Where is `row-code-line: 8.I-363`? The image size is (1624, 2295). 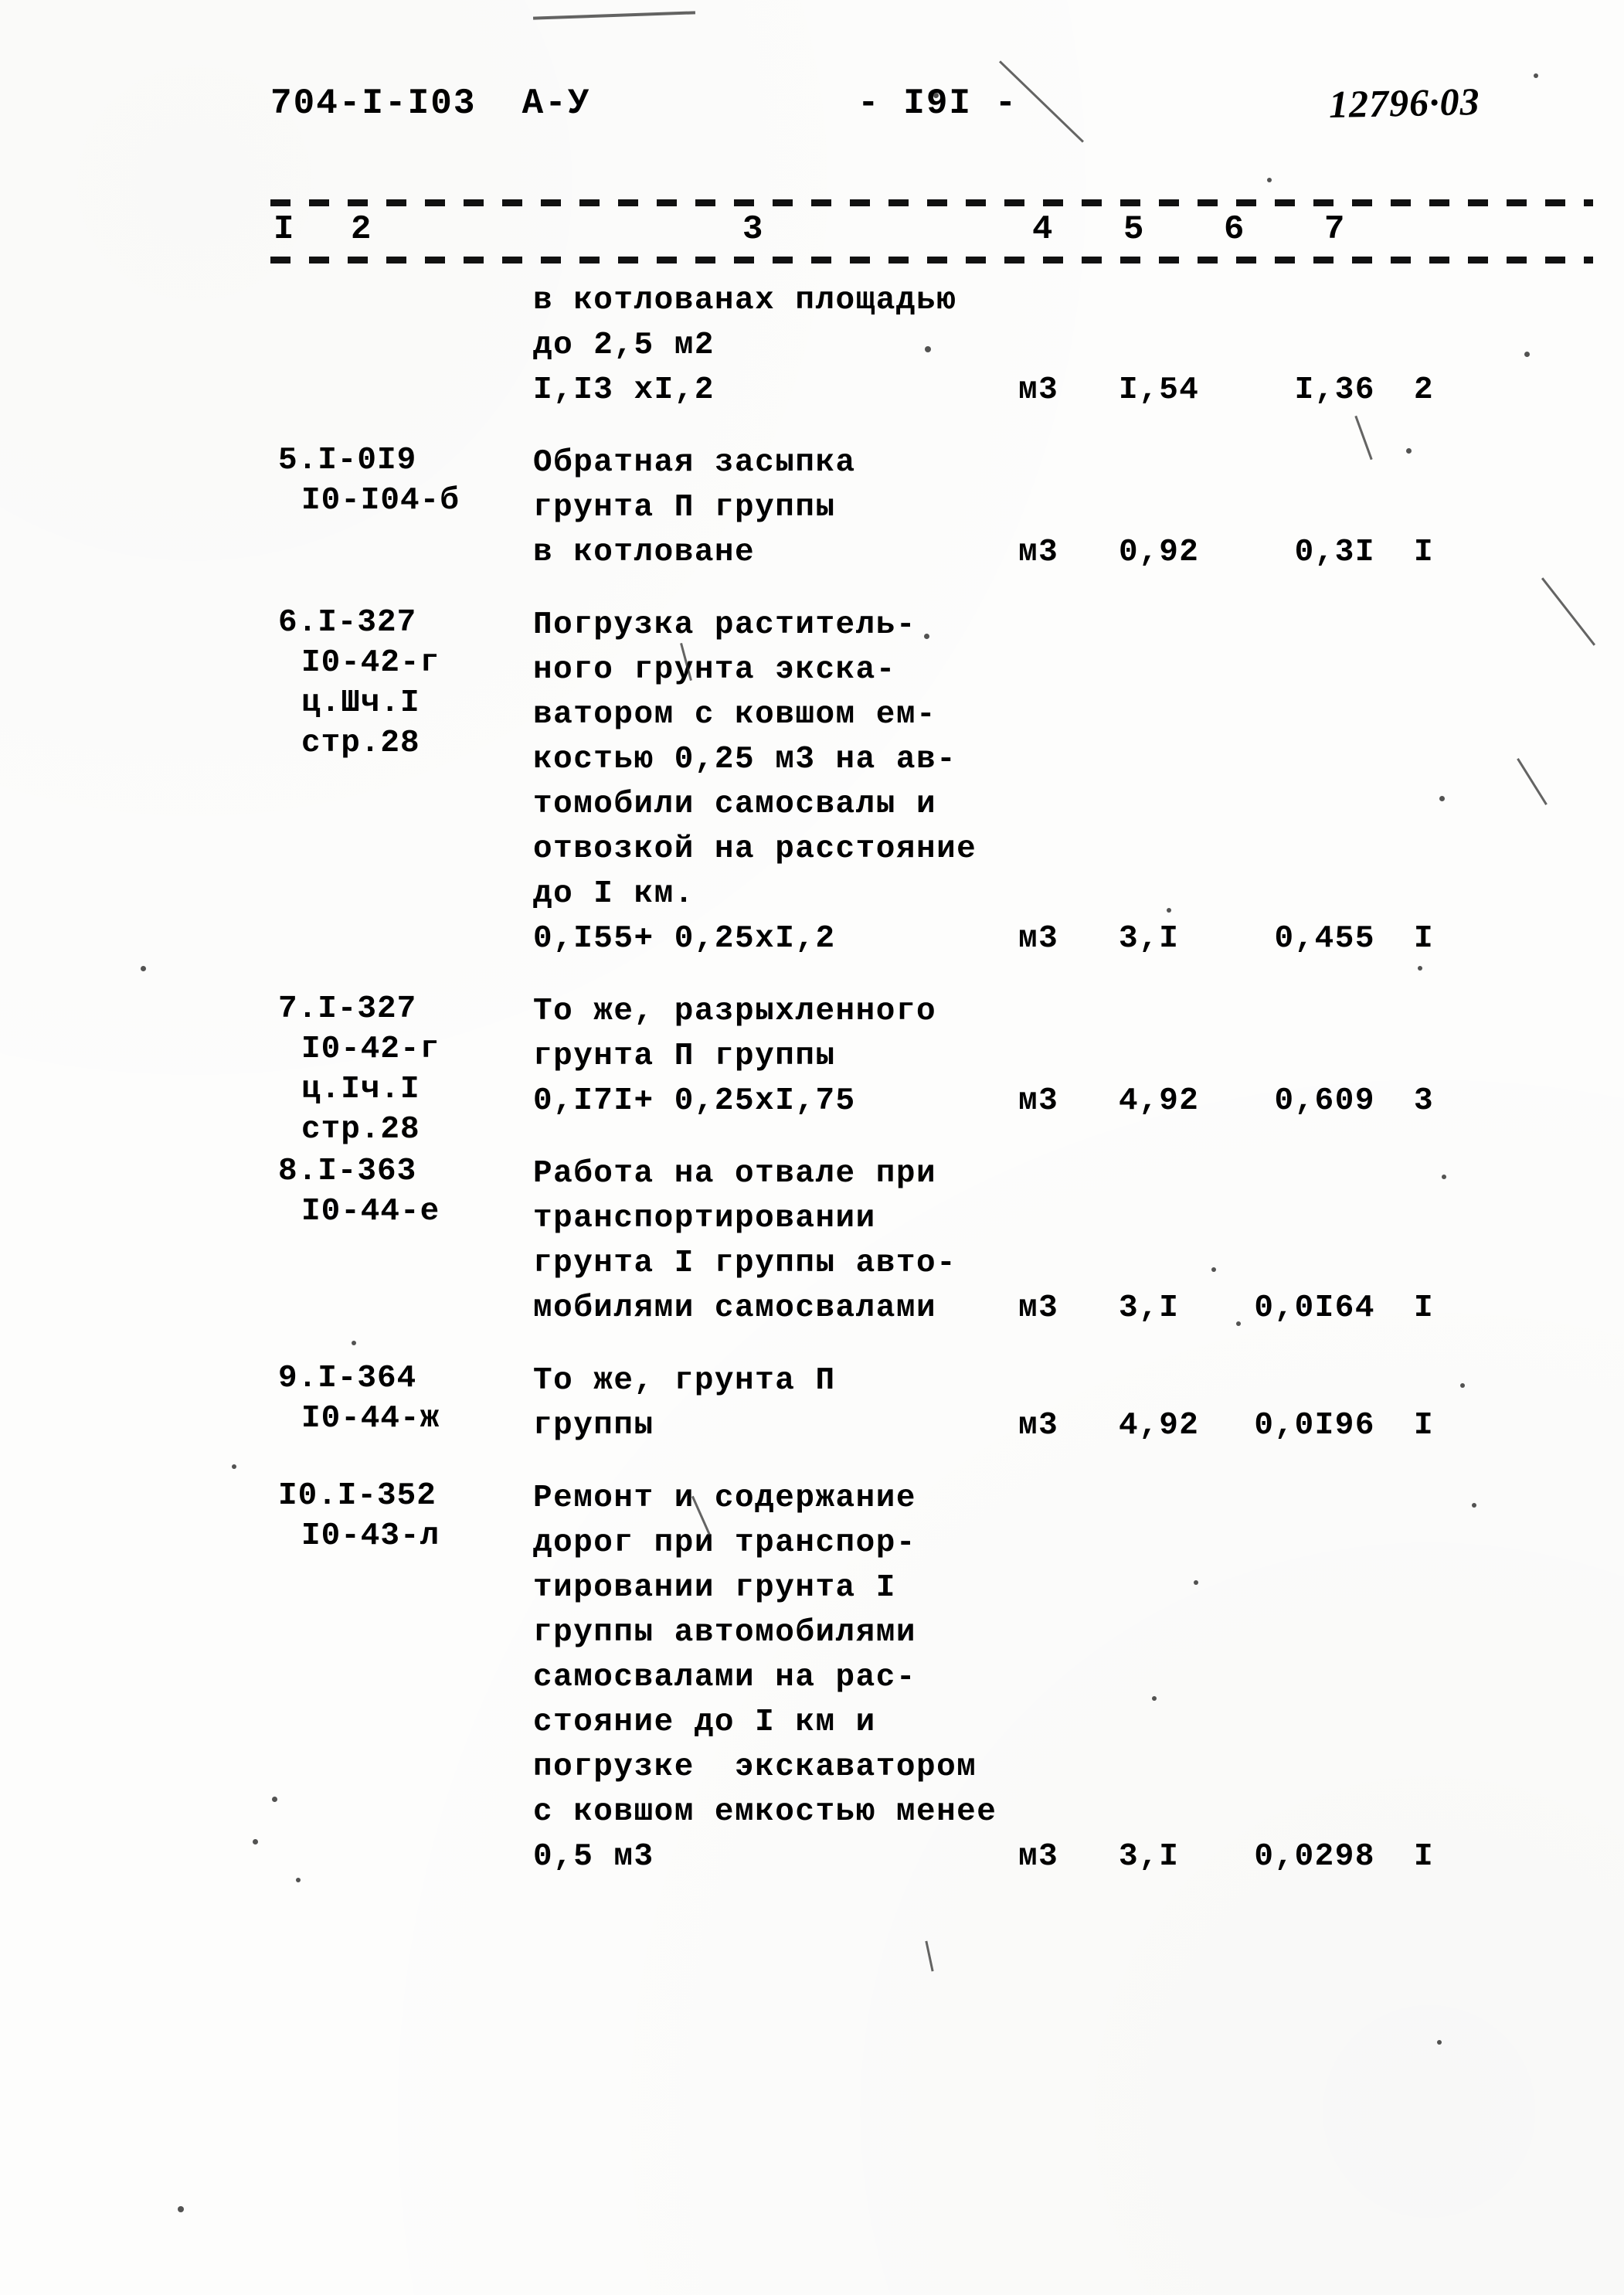
row-code-line: 8.I-363 is located at coordinates (348, 1171).